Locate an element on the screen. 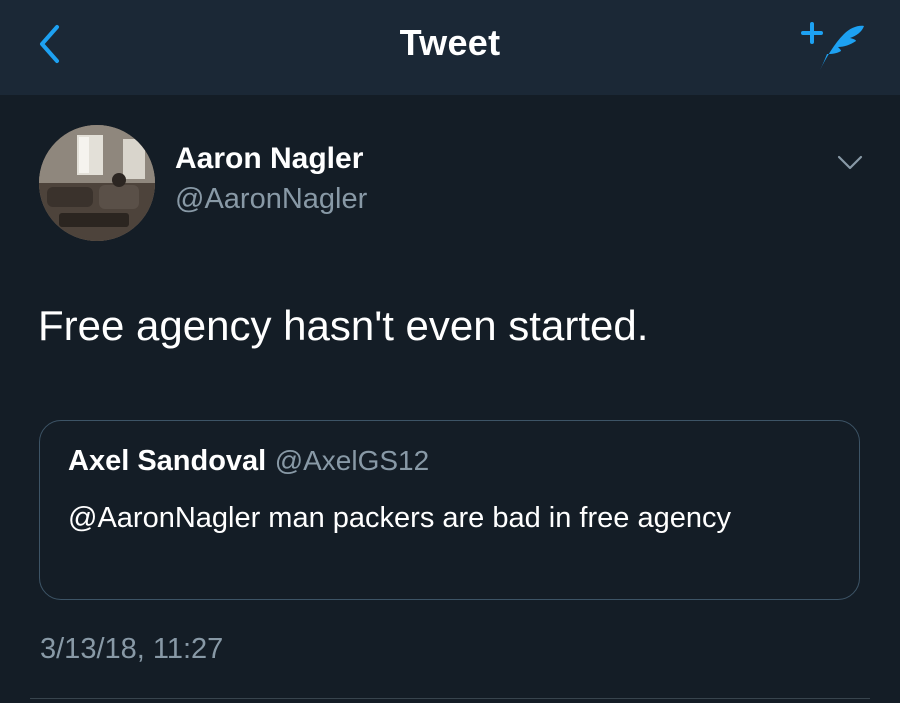  author-handle: @AaronNagler is located at coordinates (271, 199).